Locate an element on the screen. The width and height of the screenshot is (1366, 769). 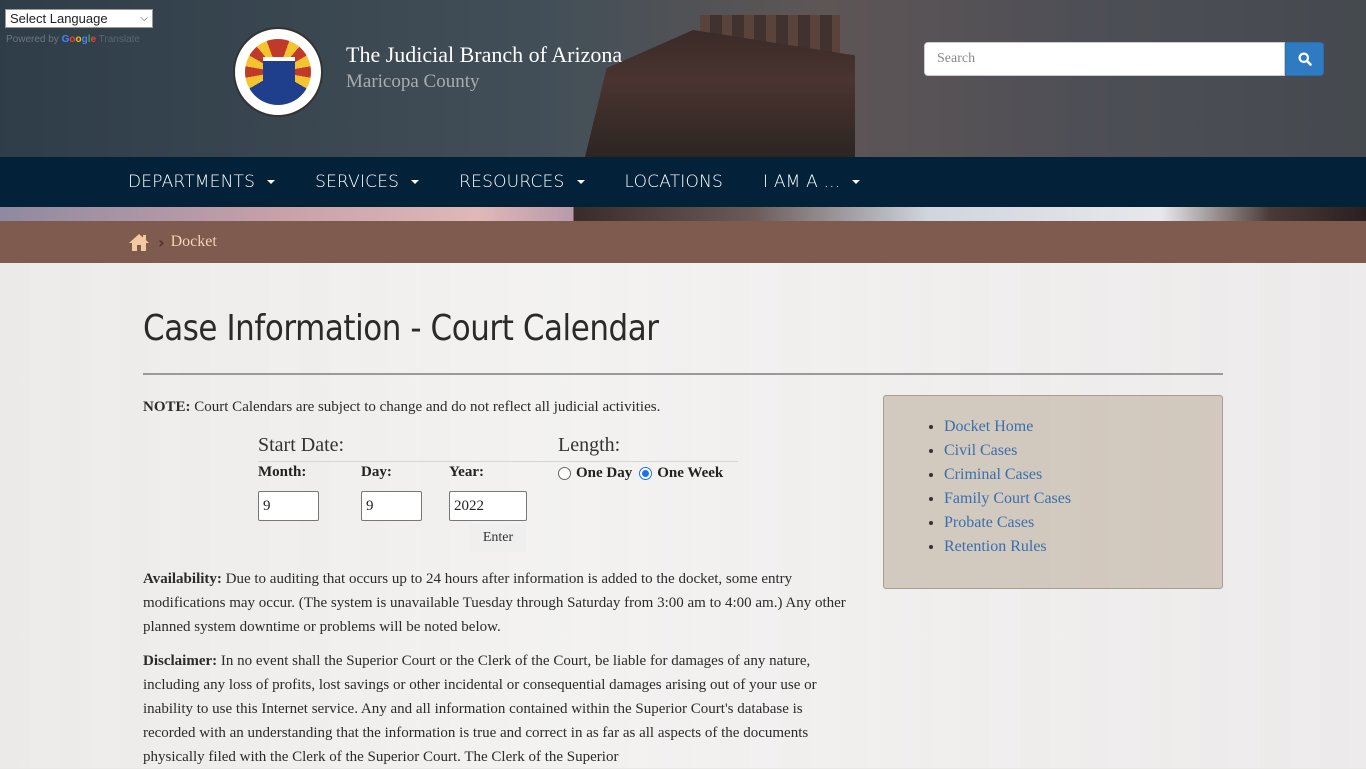
start-date-label: Start Date: is located at coordinates (301, 445).